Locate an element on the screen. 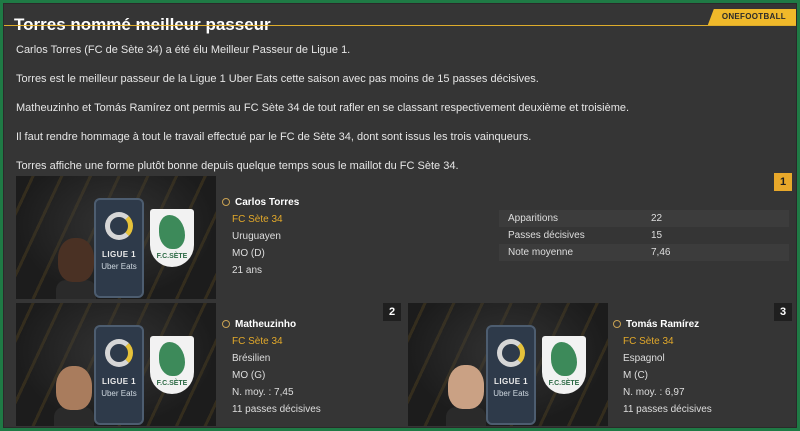 The image size is (800, 431). header-divider is located at coordinates (400, 25).